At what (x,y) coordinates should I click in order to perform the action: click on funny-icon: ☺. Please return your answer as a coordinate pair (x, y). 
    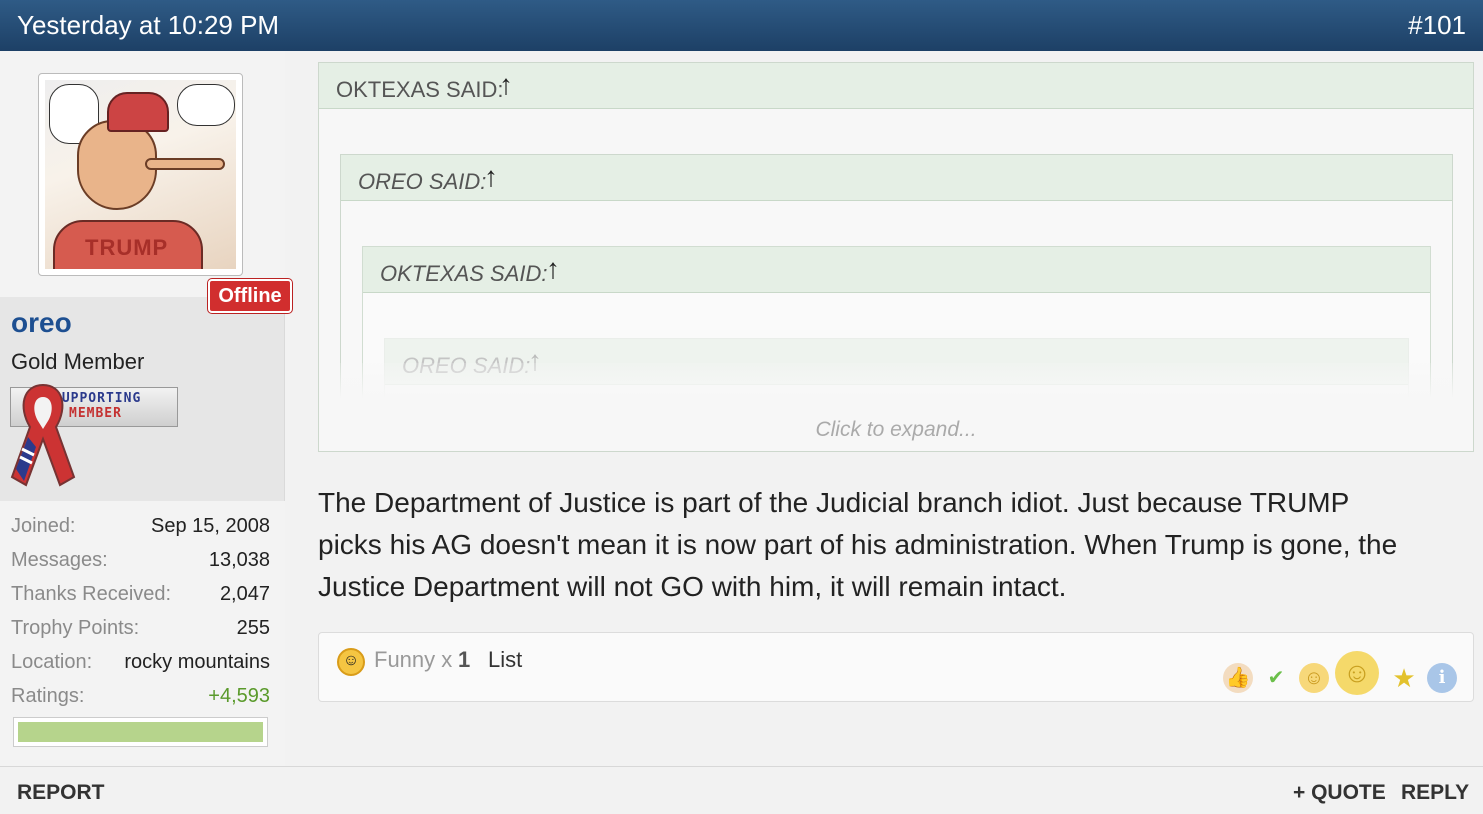
    Looking at the image, I should click on (1314, 678).